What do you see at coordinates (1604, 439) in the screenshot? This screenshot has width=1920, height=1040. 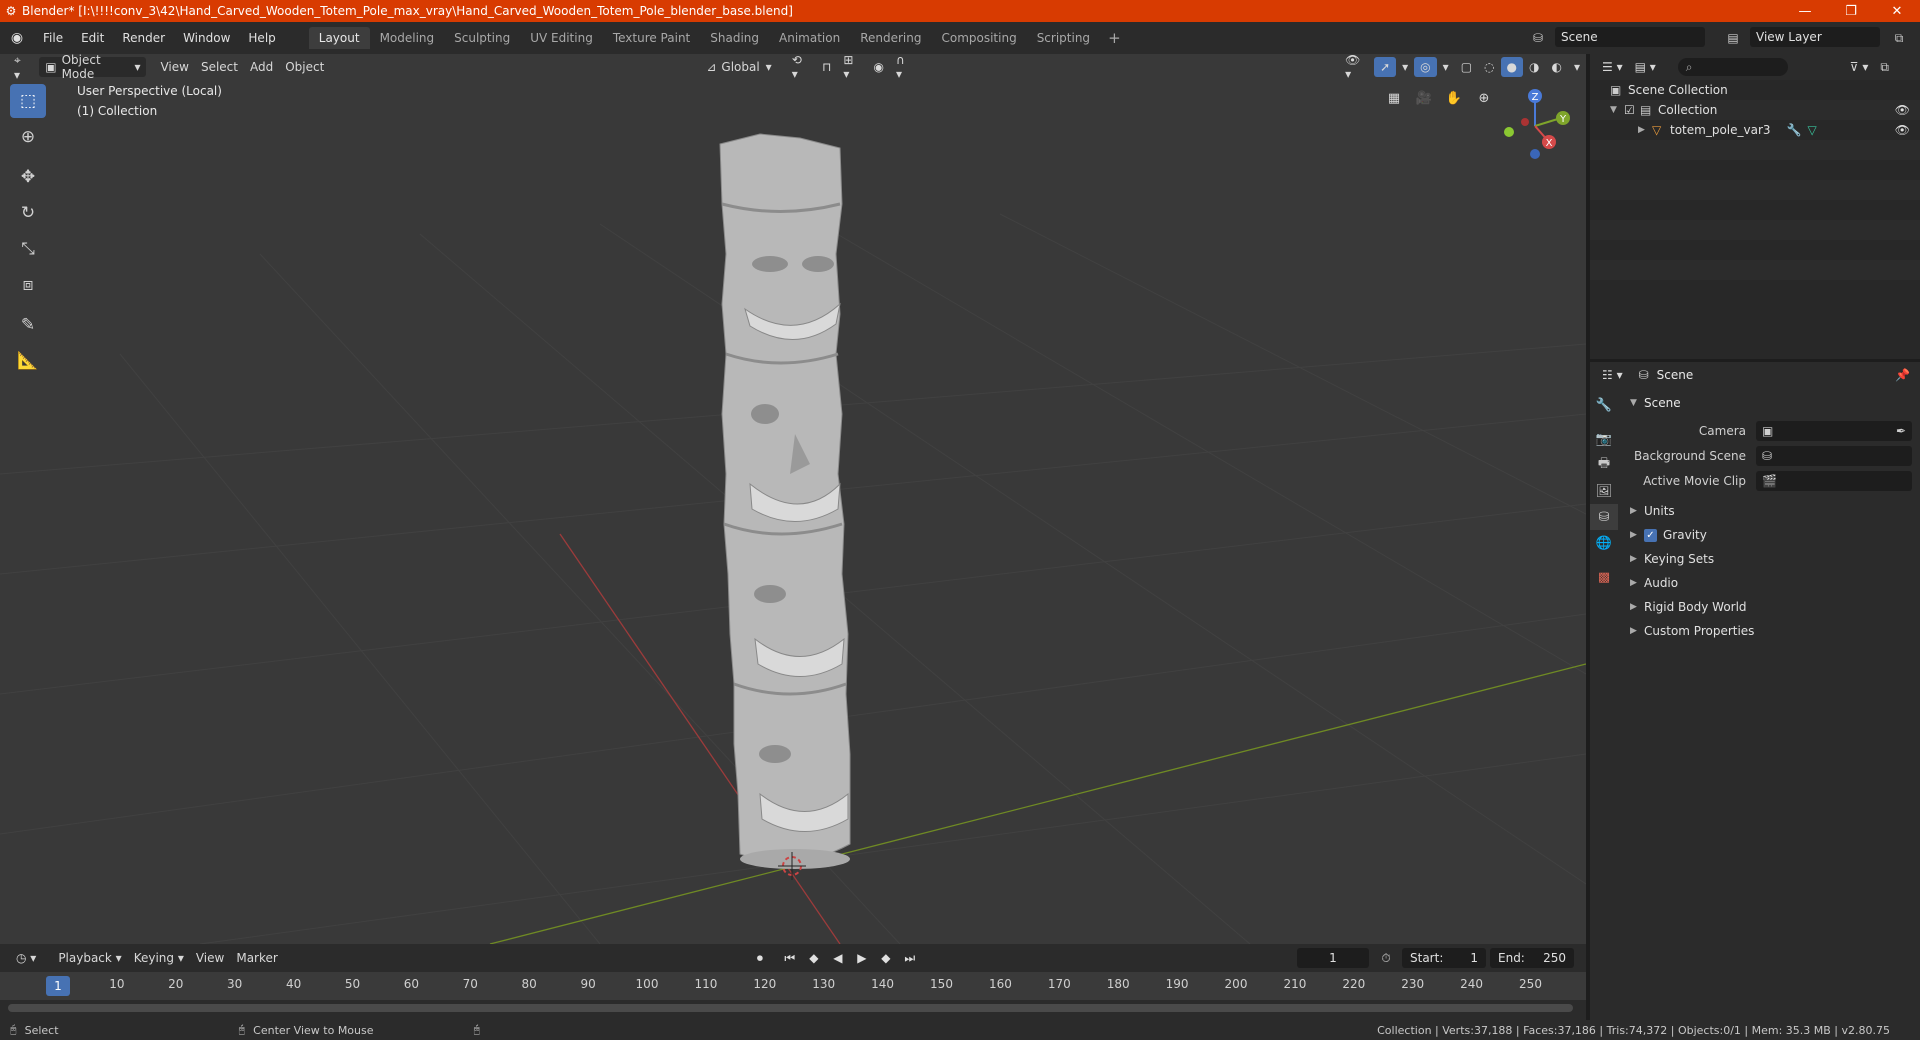 I see `render-properties-tab-icon: 📷` at bounding box center [1604, 439].